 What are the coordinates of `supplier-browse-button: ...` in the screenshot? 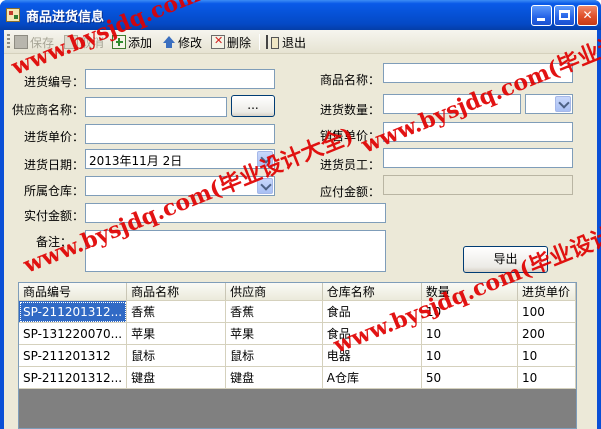 It's located at (253, 106).